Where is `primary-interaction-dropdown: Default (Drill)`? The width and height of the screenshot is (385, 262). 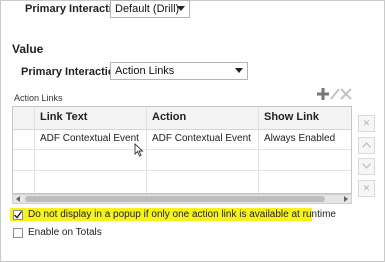 primary-interaction-dropdown: Default (Drill) is located at coordinates (150, 9).